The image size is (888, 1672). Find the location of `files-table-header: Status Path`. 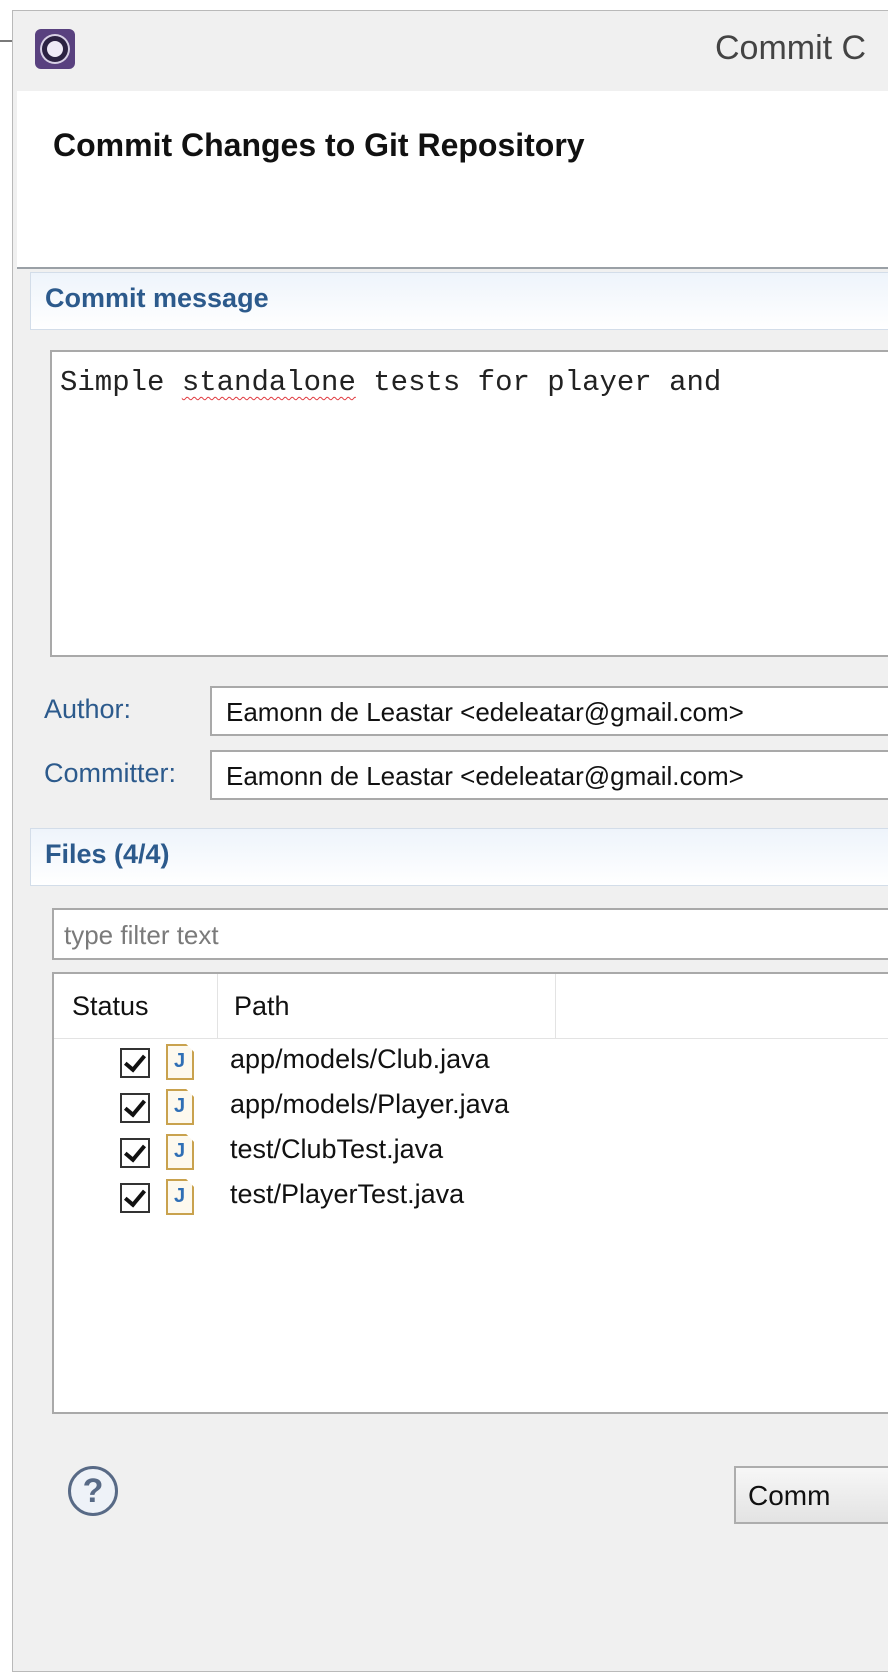

files-table-header: Status Path is located at coordinates (471, 1006).